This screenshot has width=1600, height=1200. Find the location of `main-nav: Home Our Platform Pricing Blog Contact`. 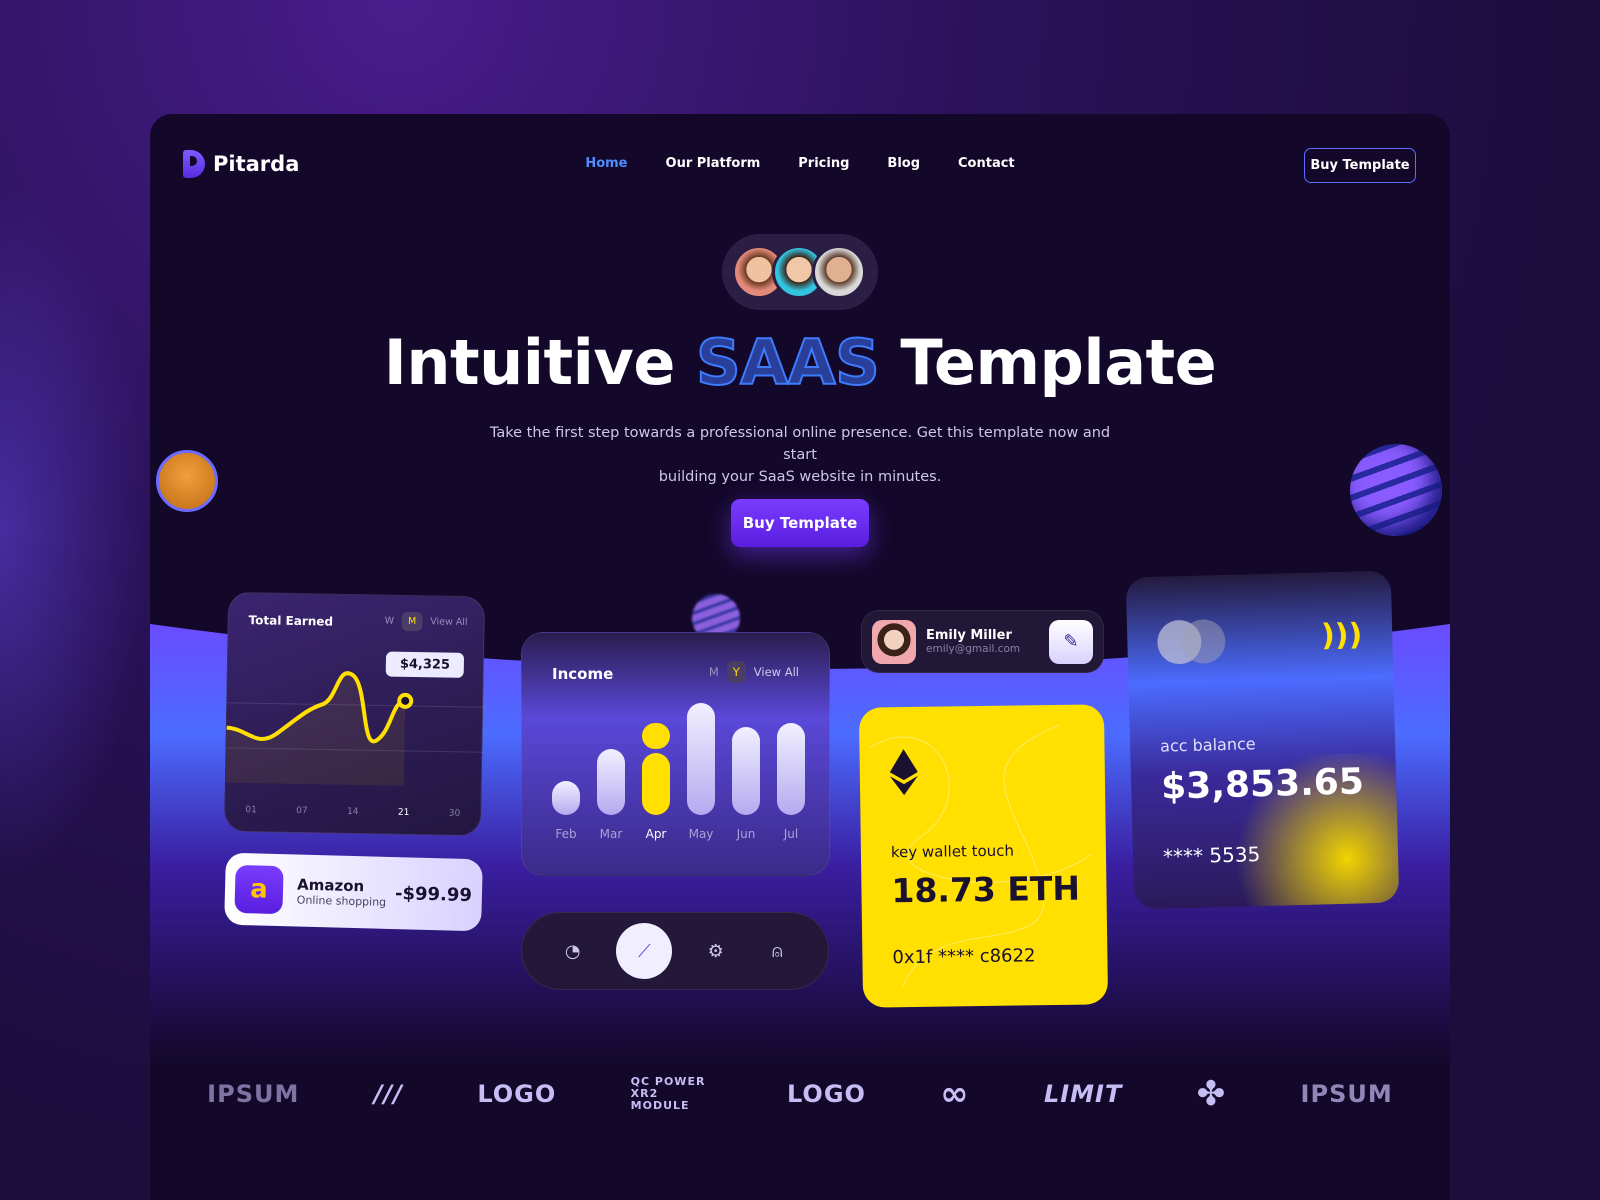

main-nav: Home Our Platform Pricing Blog Contact is located at coordinates (800, 163).